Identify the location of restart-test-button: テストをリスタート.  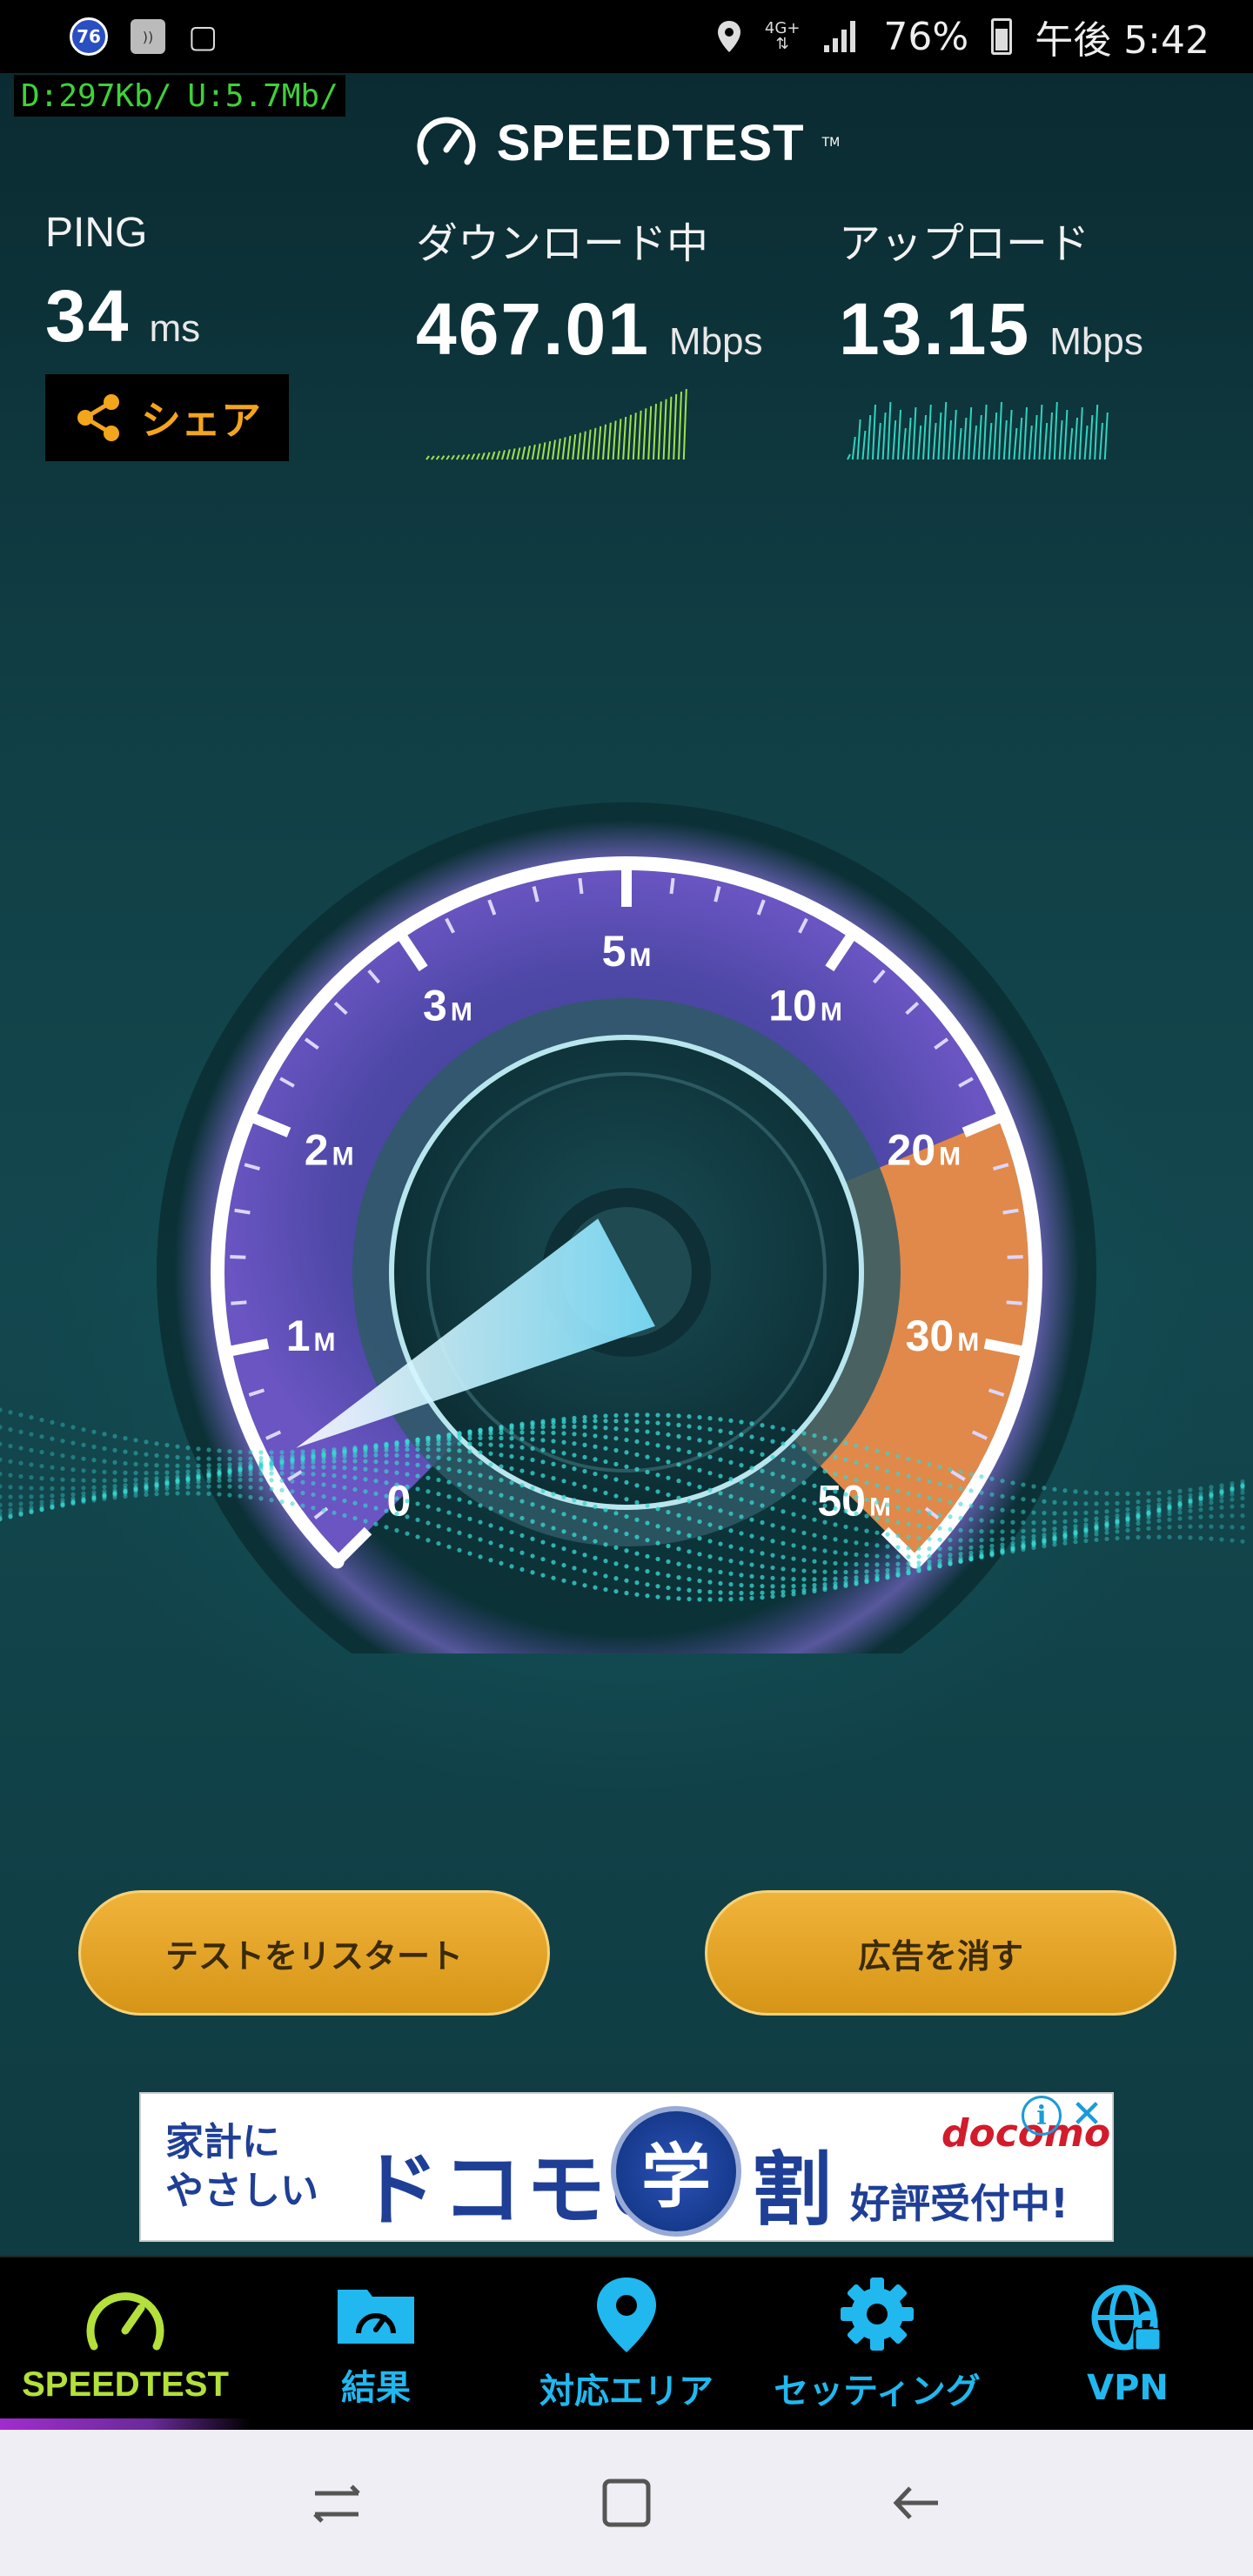
(314, 1953).